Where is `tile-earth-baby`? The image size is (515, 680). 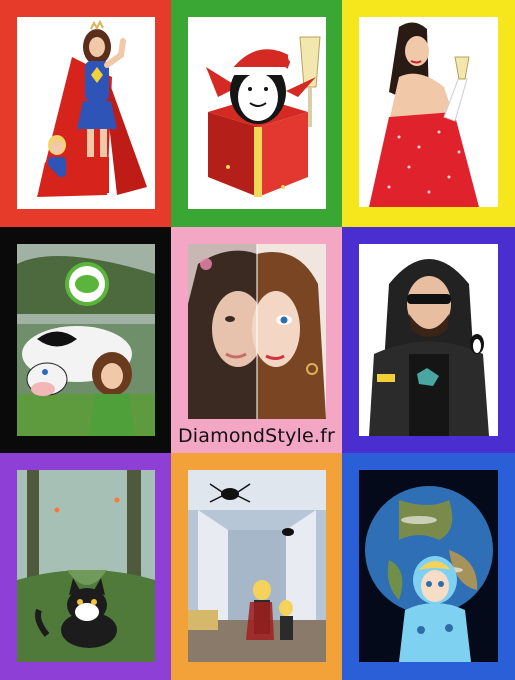 tile-earth-baby is located at coordinates (428, 566).